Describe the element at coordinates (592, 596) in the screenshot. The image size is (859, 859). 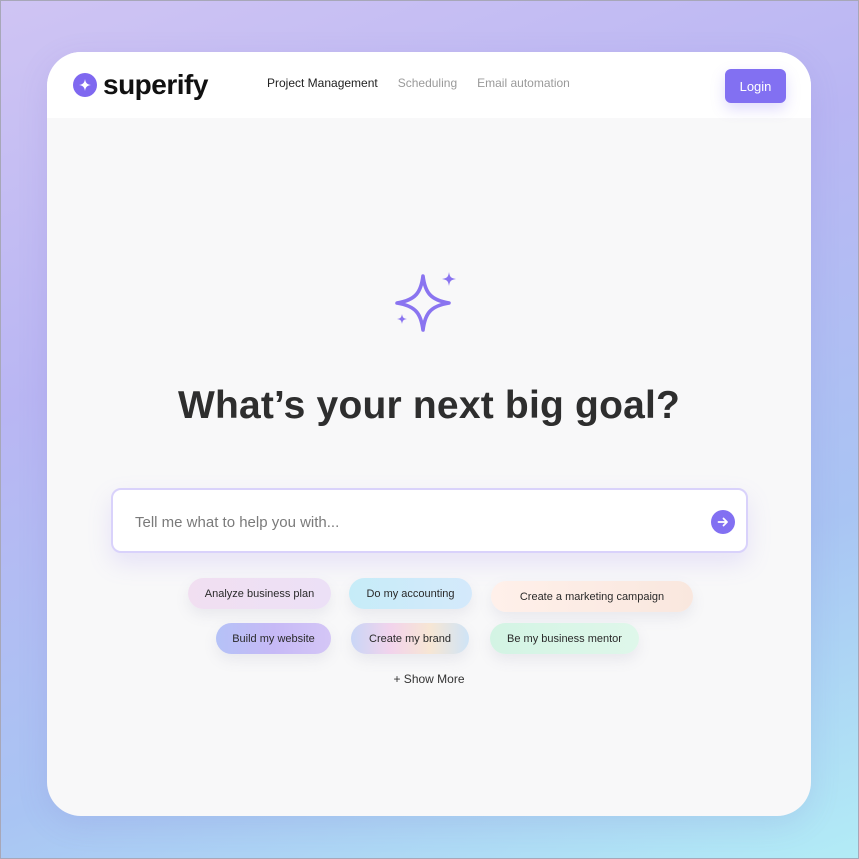
I see `suggestion-create-marketing-campaign: Create a marketing campaign` at that location.